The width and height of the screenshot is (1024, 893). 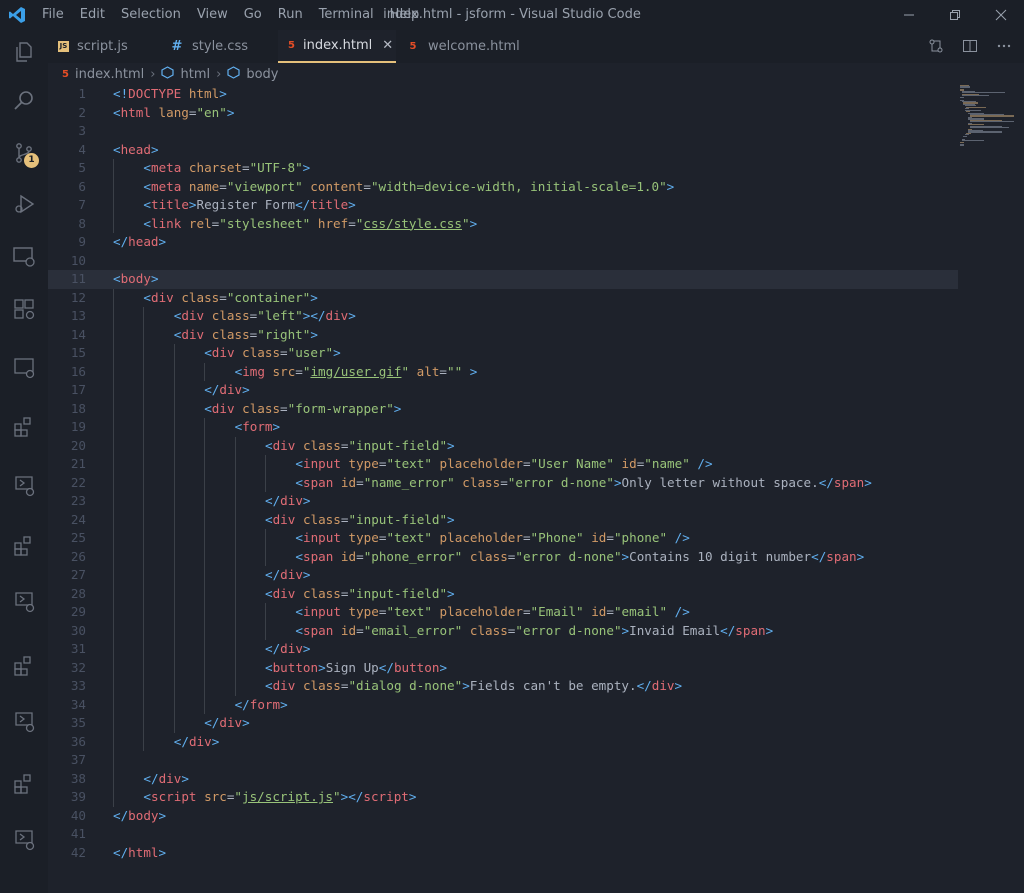 I want to click on code-line: 42 </html>, so click(x=503, y=853).